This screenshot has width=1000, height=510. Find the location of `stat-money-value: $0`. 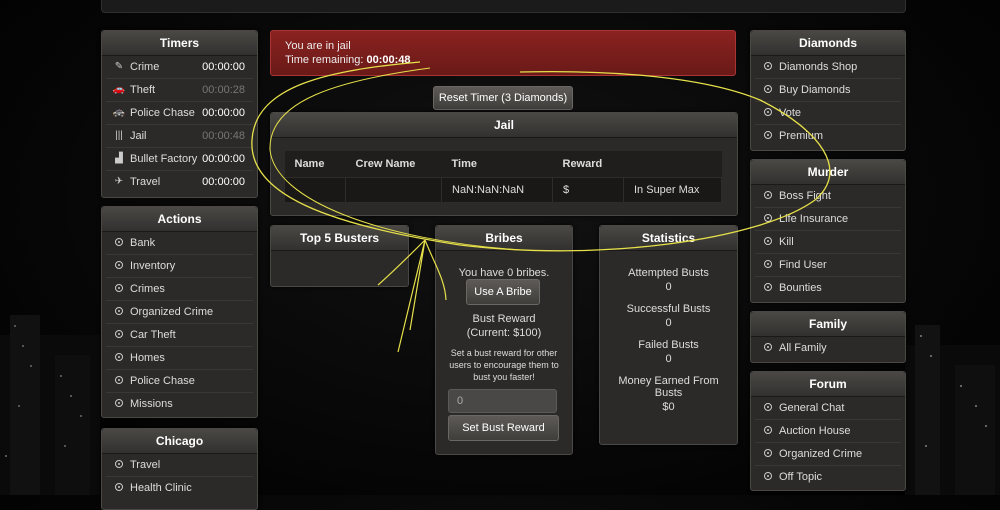

stat-money-value: $0 is located at coordinates (668, 407).